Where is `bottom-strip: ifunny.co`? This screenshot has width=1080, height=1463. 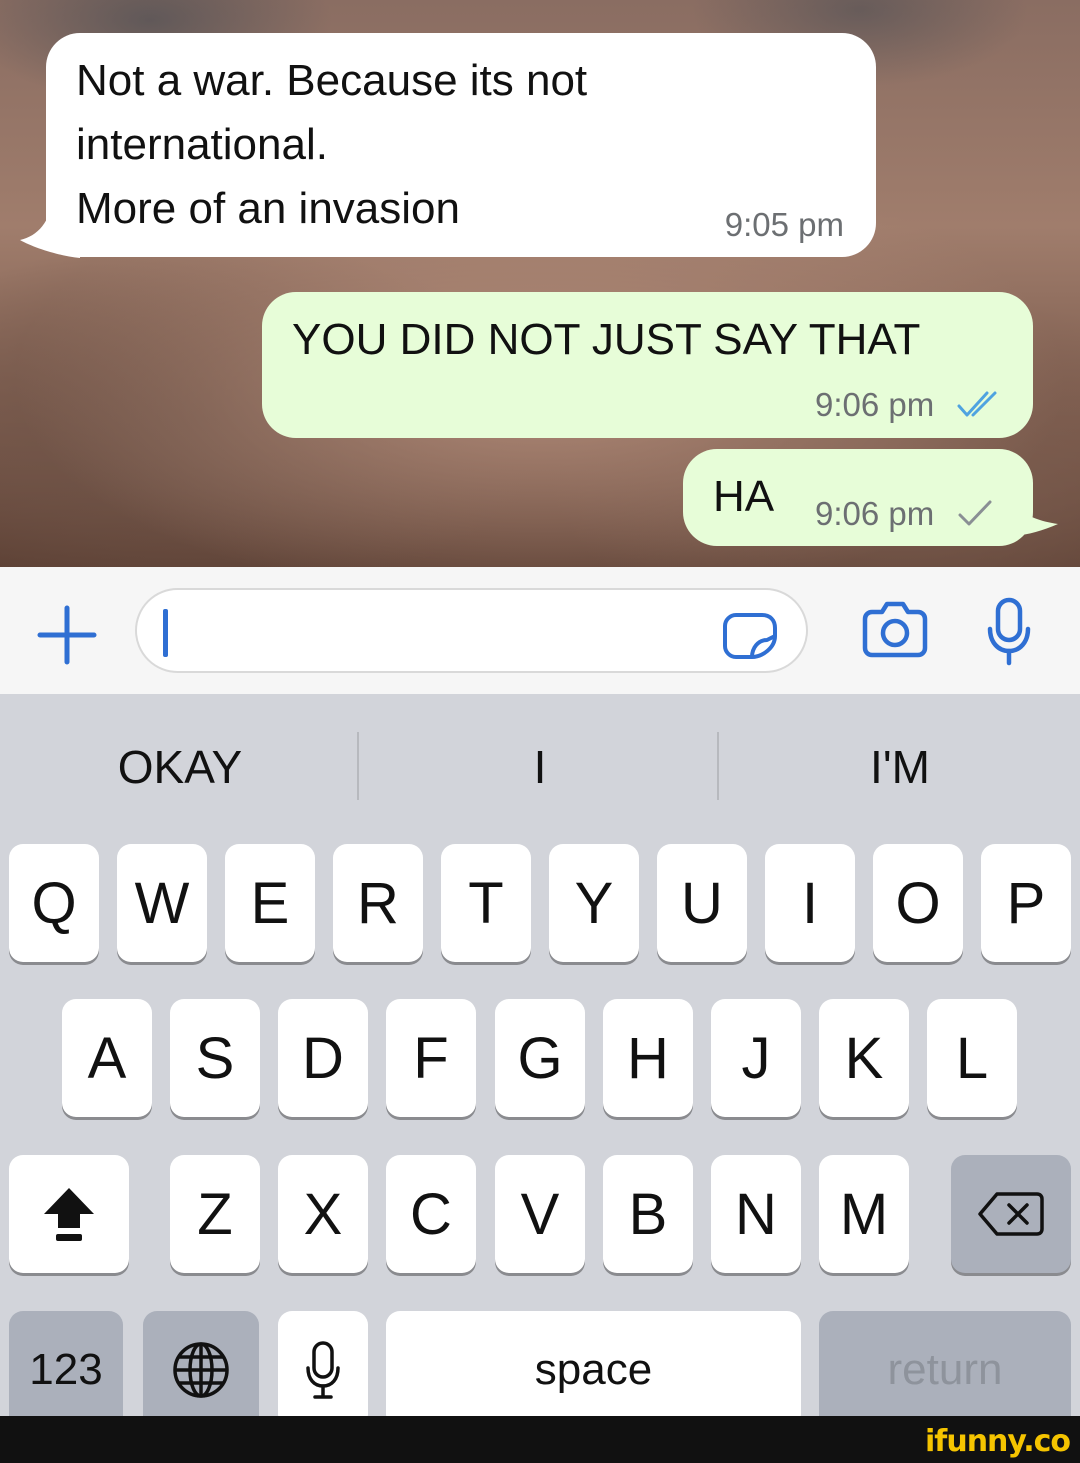 bottom-strip: ifunny.co is located at coordinates (540, 1439).